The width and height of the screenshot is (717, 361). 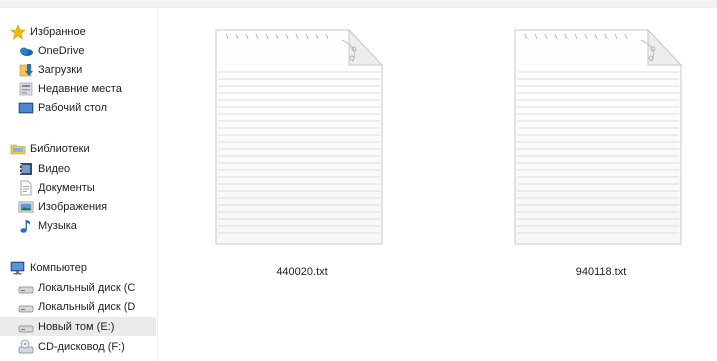 I want to click on nav-header-label: Компьютер, so click(x=58, y=267).